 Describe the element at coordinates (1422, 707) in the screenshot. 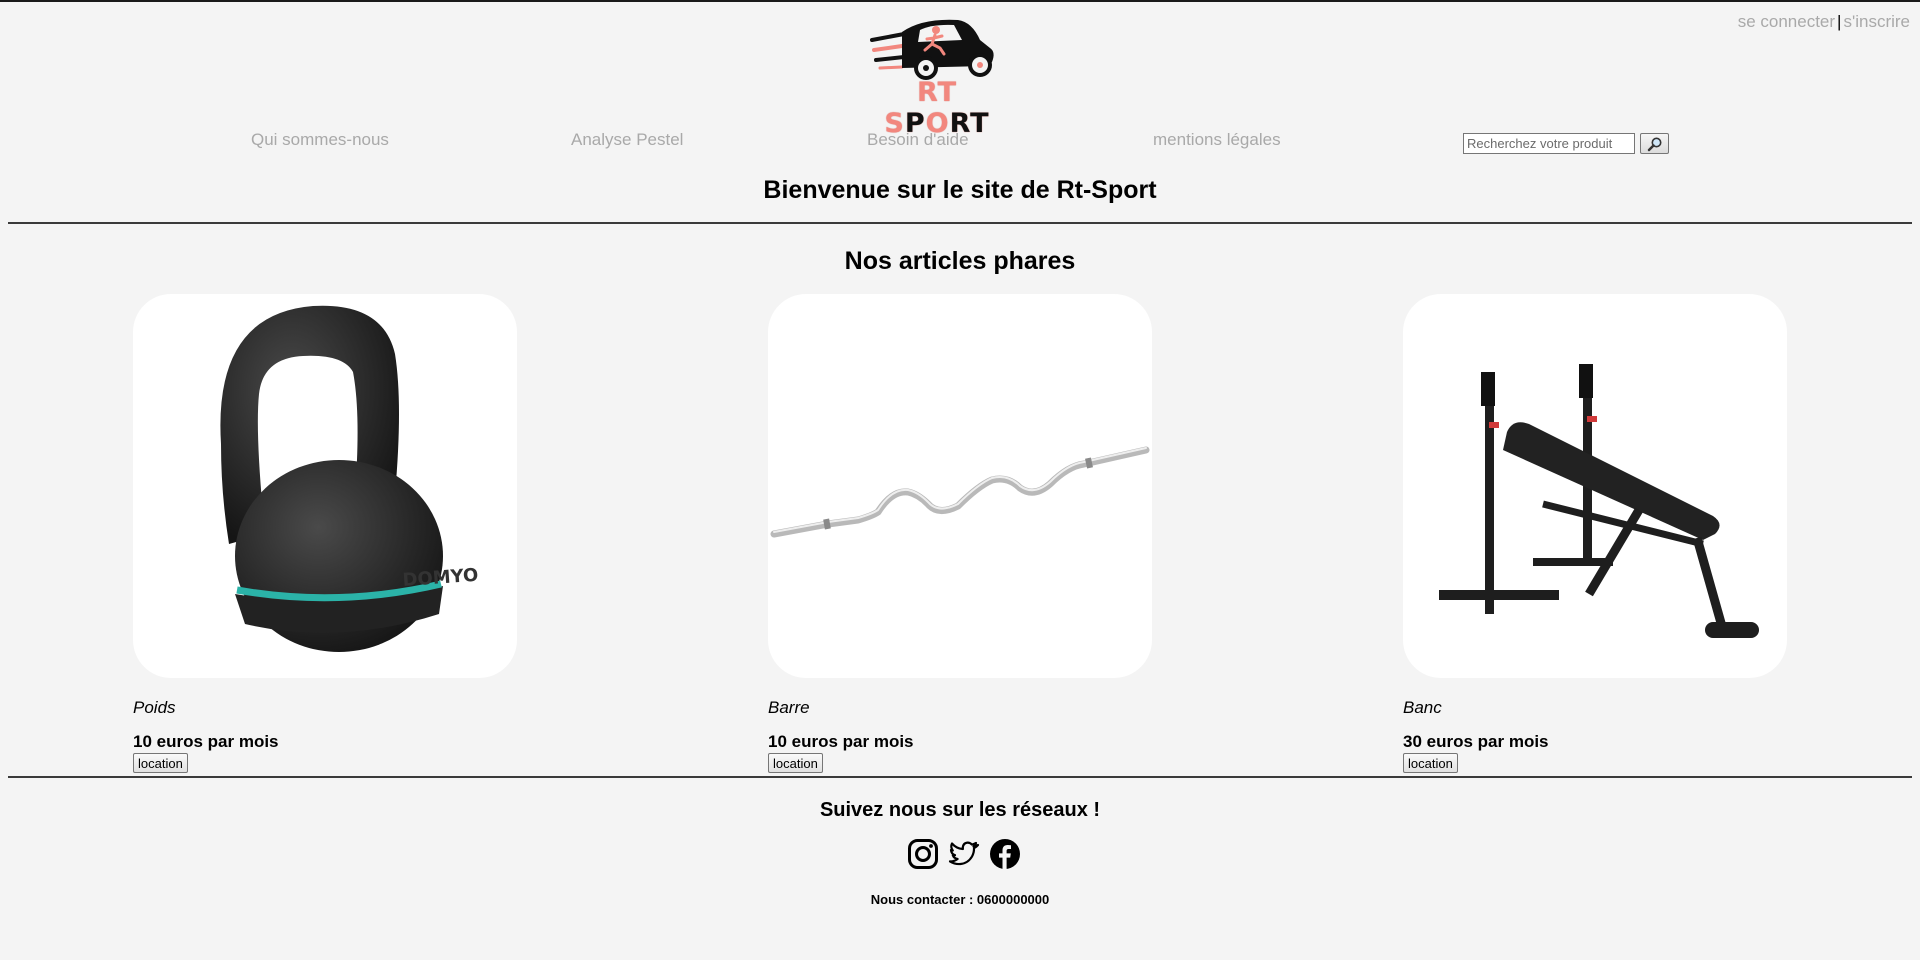

I see `product-name: Banc` at that location.